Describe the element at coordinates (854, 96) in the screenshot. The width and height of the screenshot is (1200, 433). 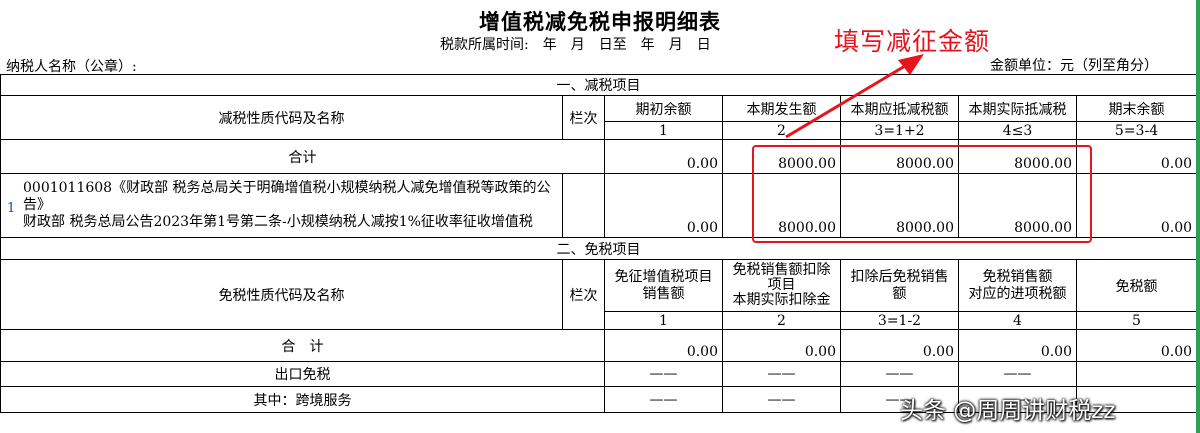
I see `annotation-arrow-icon` at that location.